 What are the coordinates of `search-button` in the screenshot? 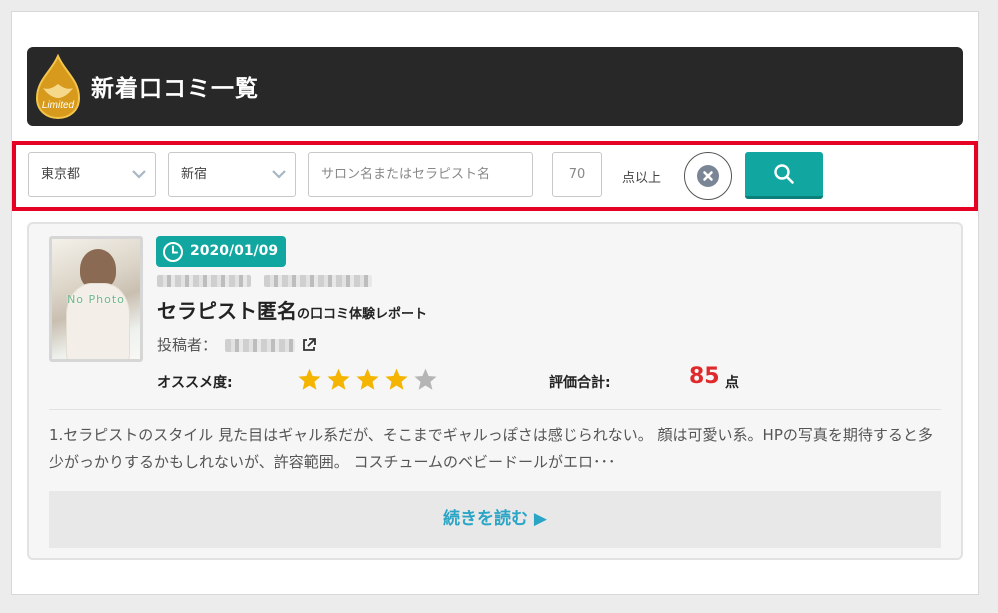 It's located at (784, 175).